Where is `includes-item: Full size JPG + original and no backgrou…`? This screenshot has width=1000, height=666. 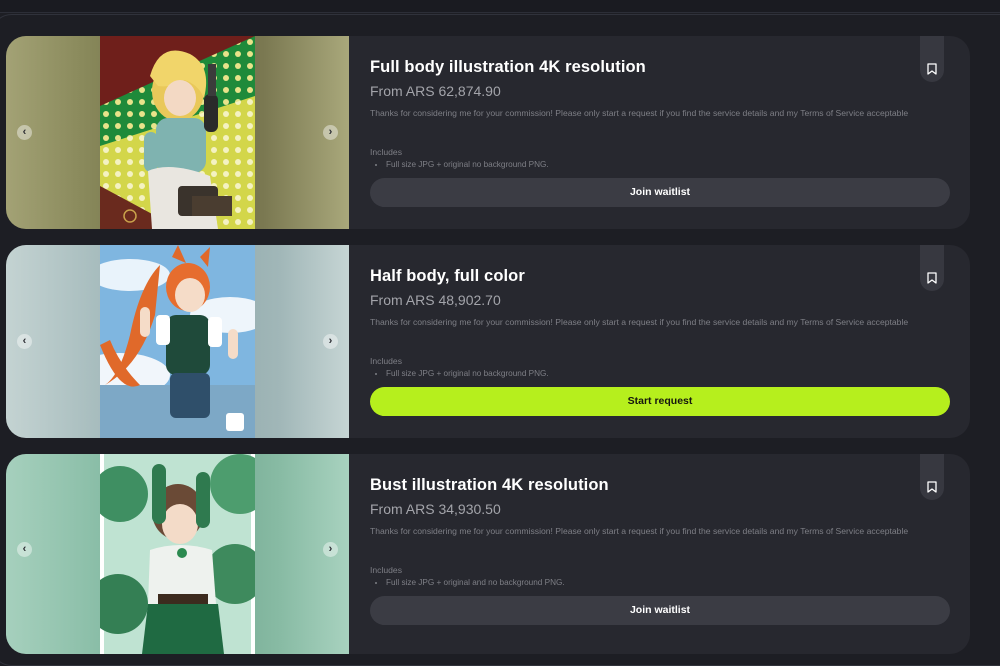
includes-item: Full size JPG + original and no backgrou… is located at coordinates (475, 583).